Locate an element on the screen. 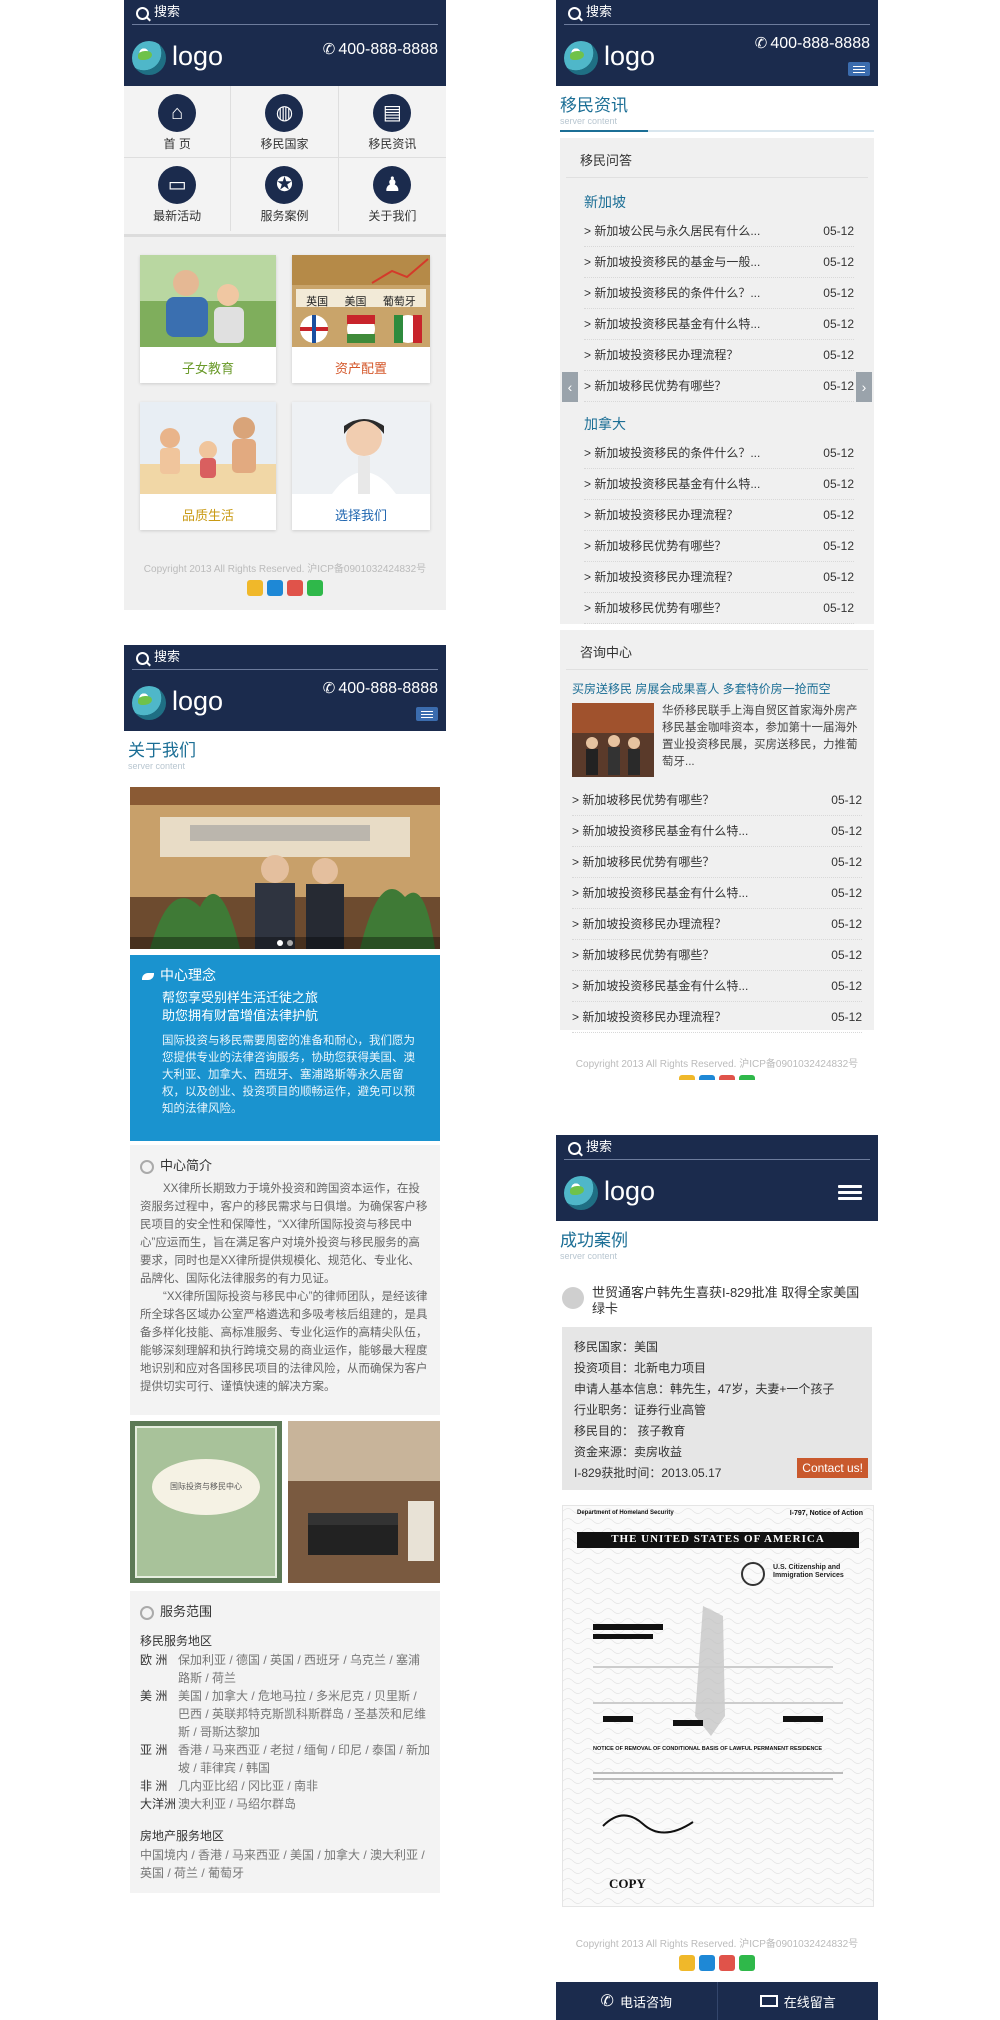  consultant-photo is located at coordinates (361, 448).